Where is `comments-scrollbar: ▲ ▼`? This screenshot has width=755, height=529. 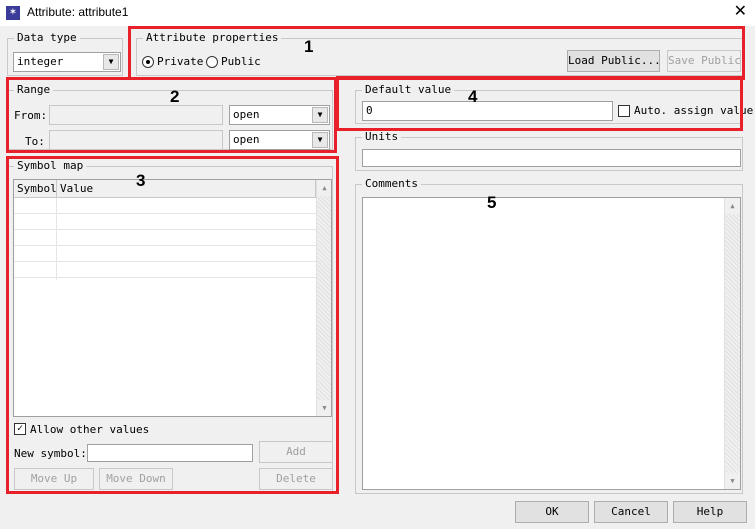 comments-scrollbar: ▲ ▼ is located at coordinates (732, 343).